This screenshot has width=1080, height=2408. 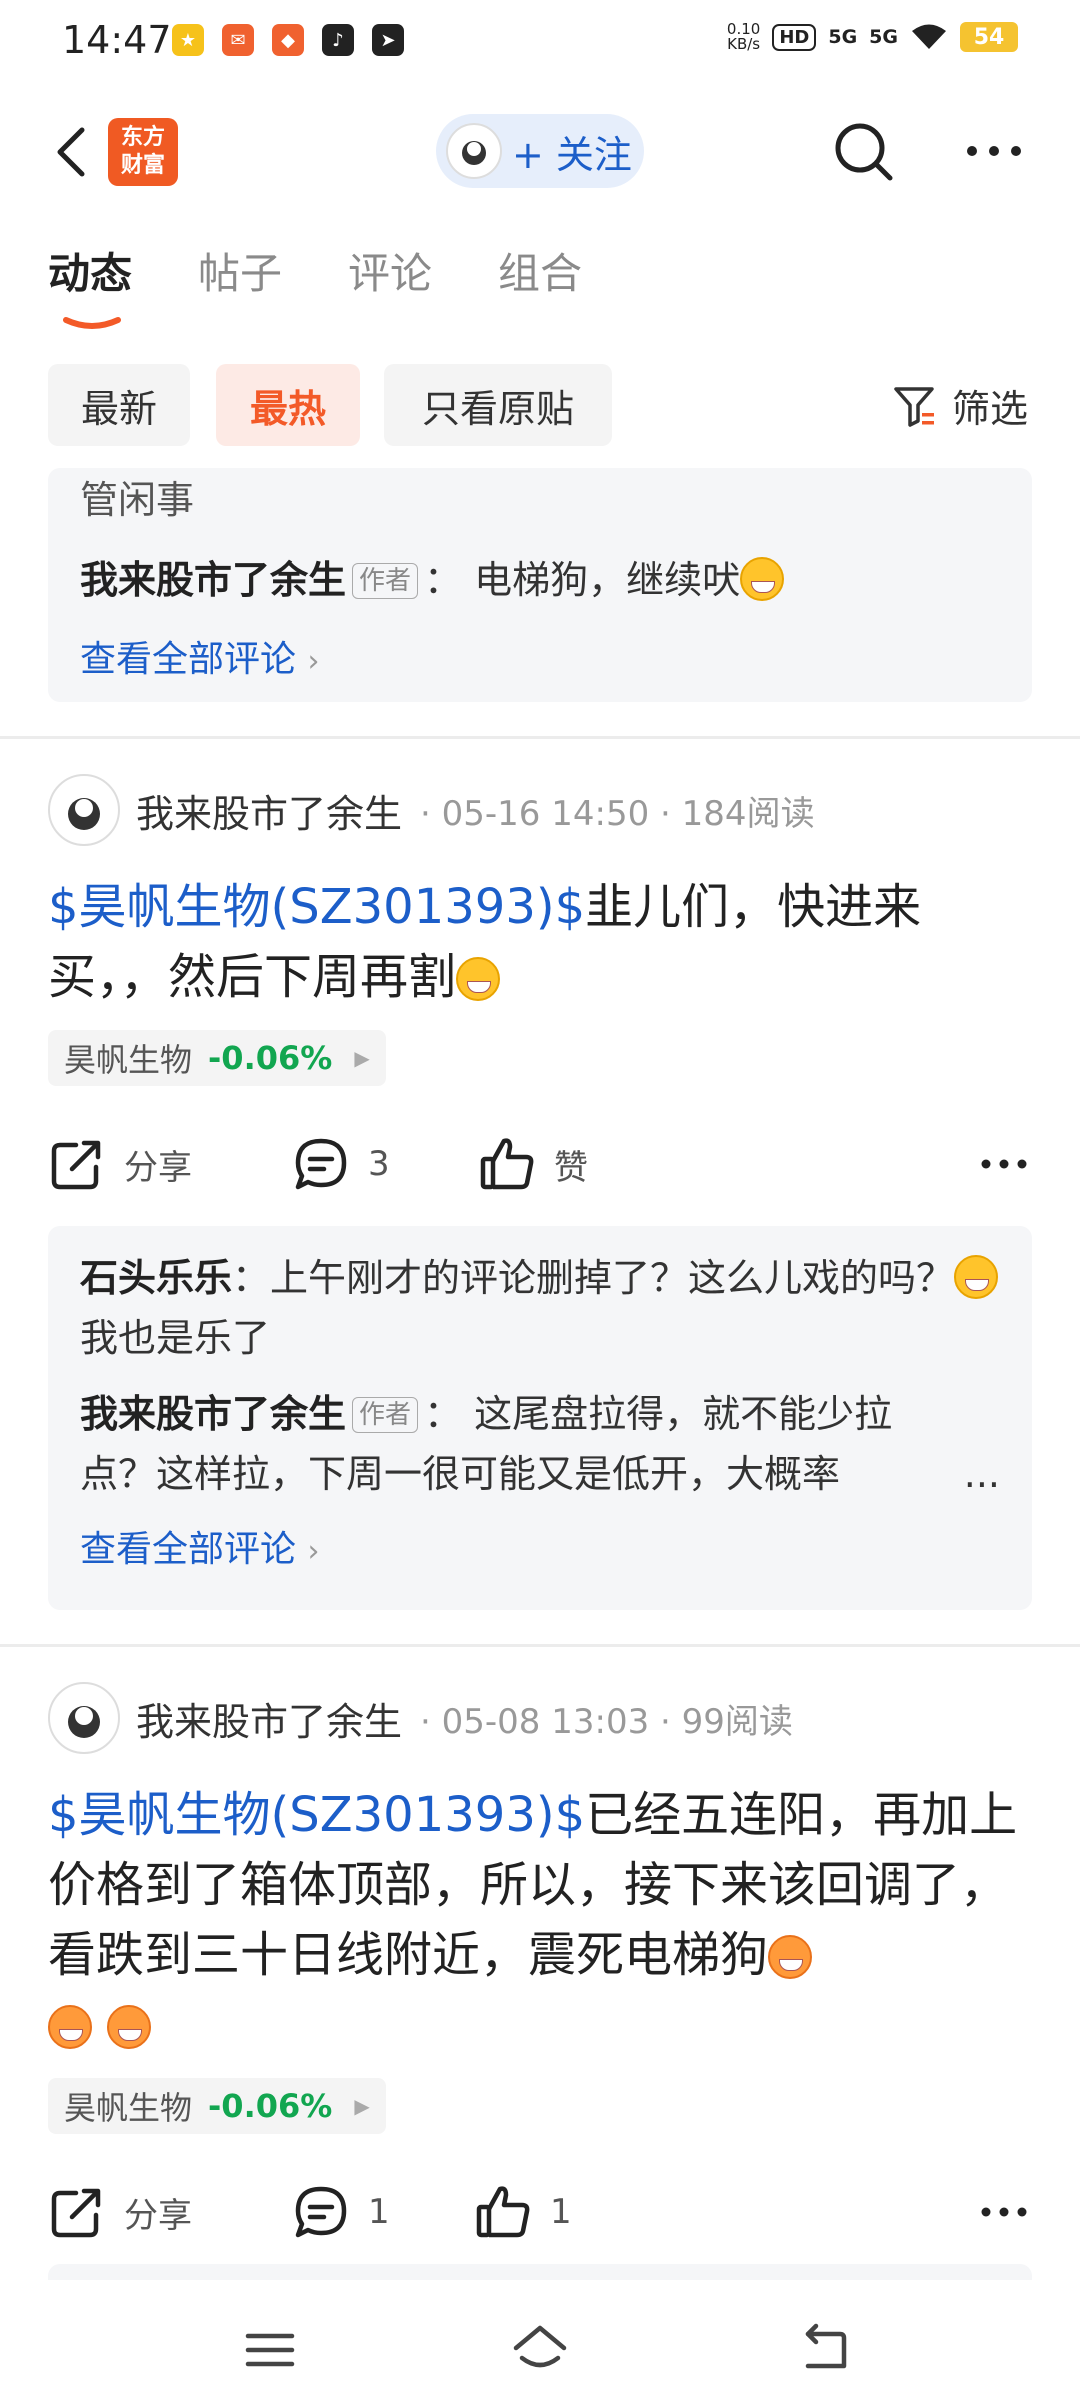 What do you see at coordinates (572, 154) in the screenshot?
I see `follow-label: + 关注` at bounding box center [572, 154].